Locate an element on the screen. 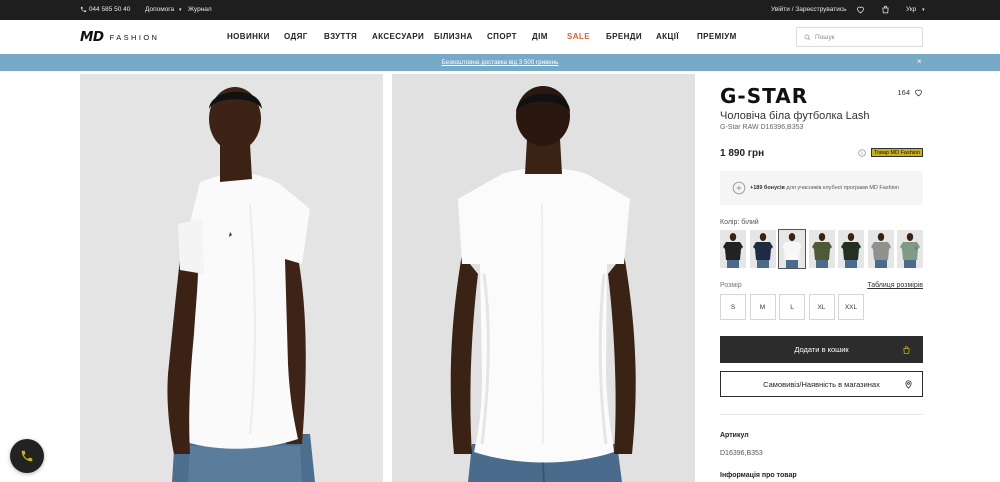 This screenshot has height=482, width=1000. heart-icon is located at coordinates (918, 93).